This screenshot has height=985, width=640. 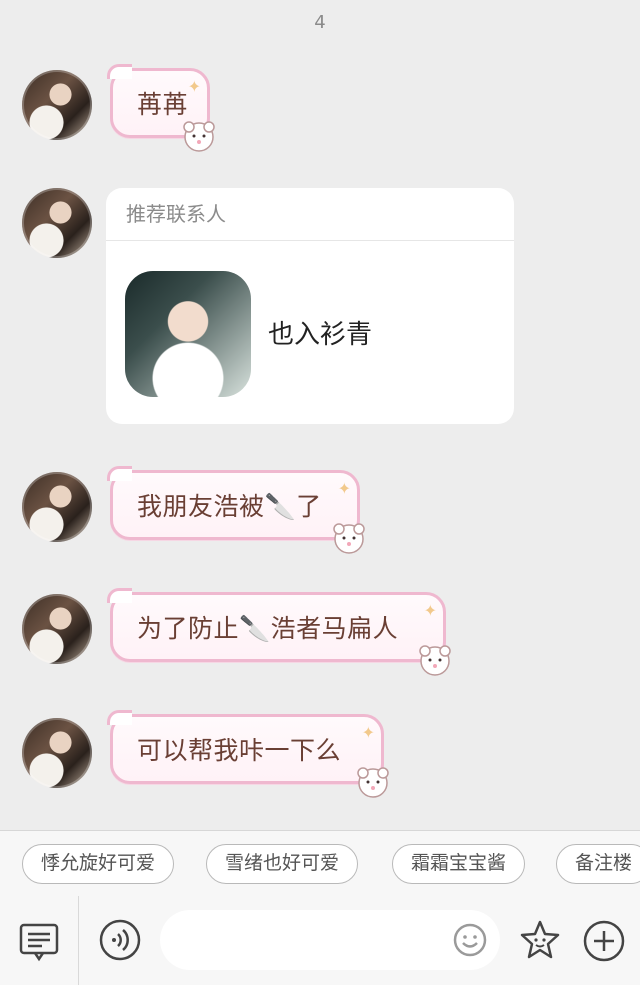 I want to click on divider, so click(x=78, y=940).